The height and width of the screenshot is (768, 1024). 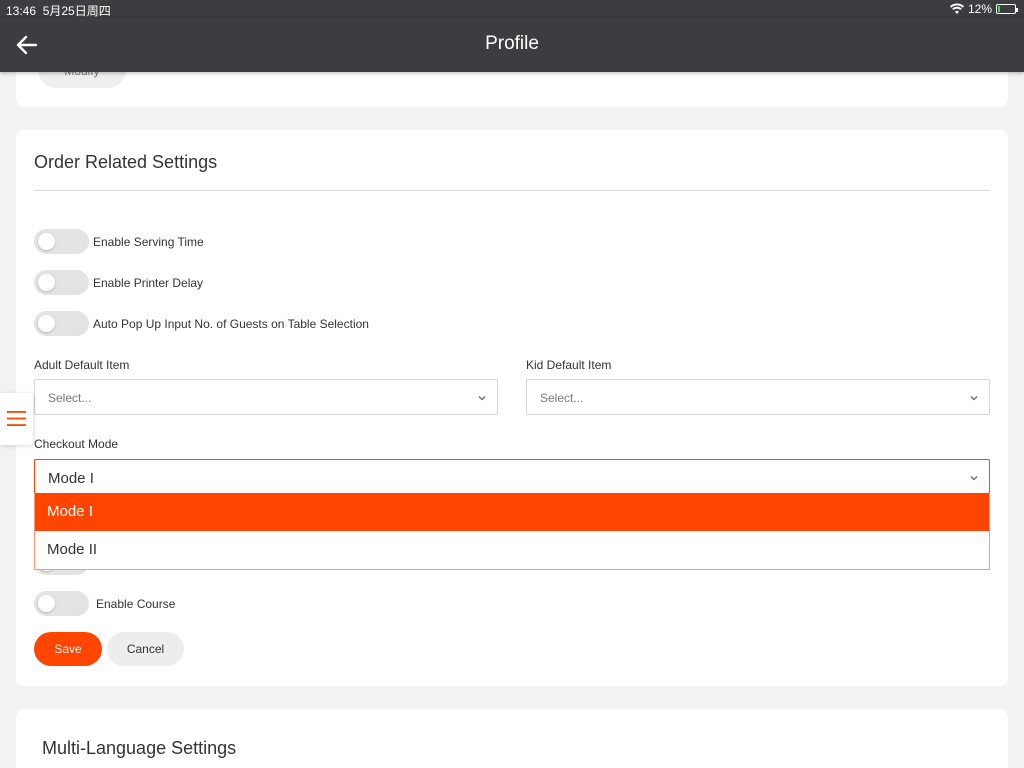 I want to click on menu-icon, so click(x=16, y=418).